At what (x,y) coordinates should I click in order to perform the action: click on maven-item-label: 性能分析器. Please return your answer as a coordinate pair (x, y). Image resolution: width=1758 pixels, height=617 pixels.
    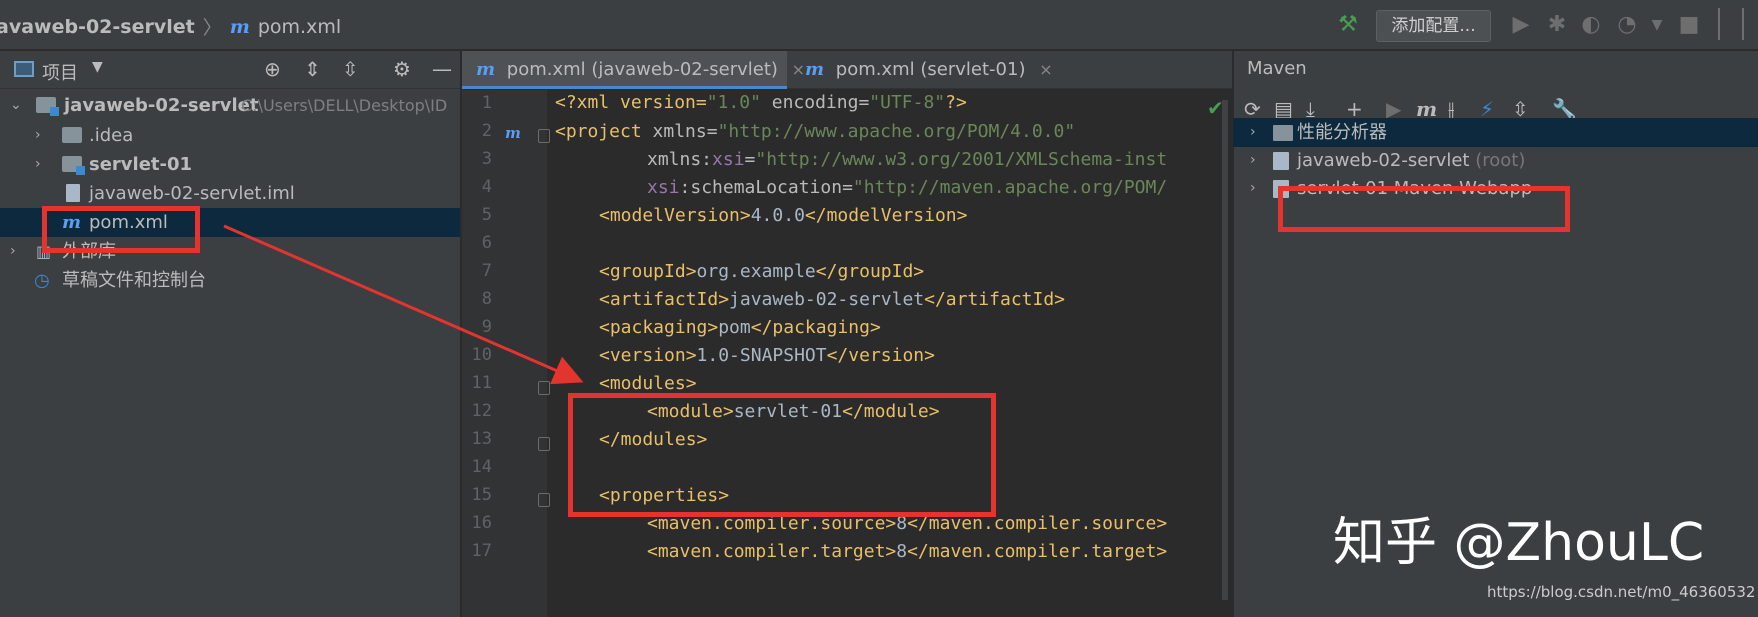
    Looking at the image, I should click on (1342, 132).